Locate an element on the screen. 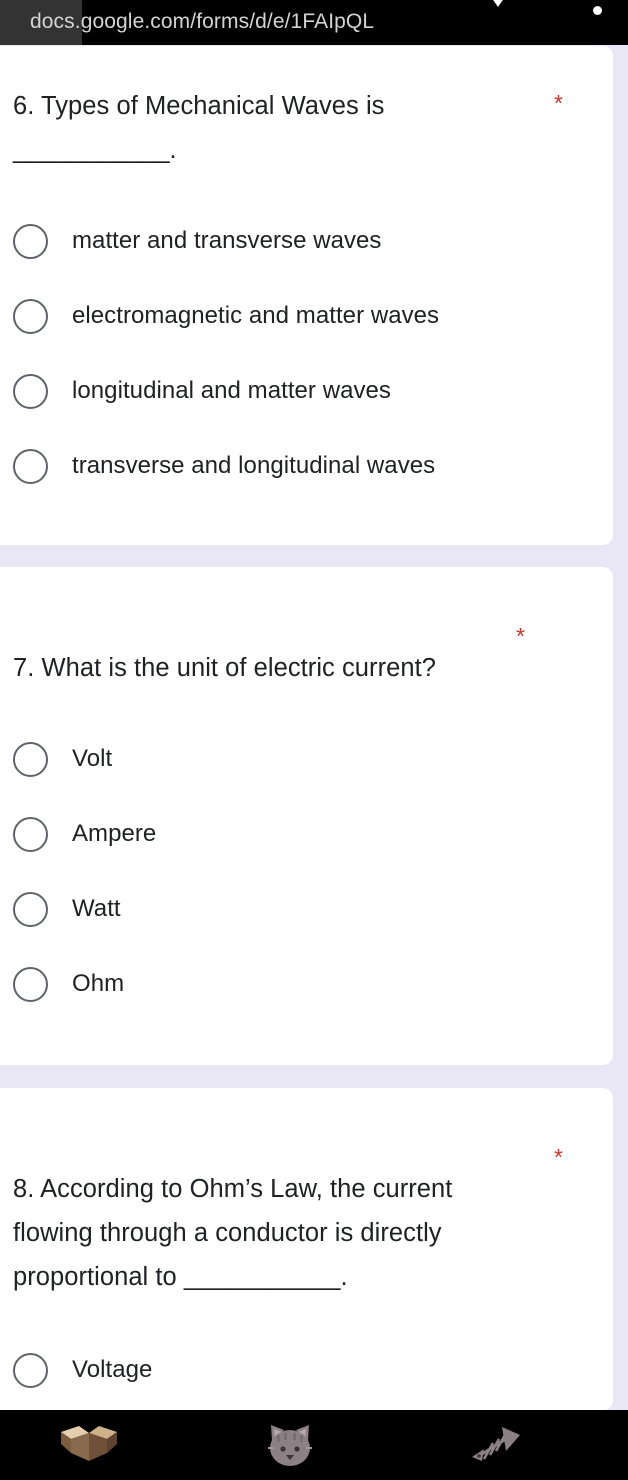 This screenshot has height=1480, width=628. option-row-6-2: electromagnetic and matter waves is located at coordinates (226, 316).